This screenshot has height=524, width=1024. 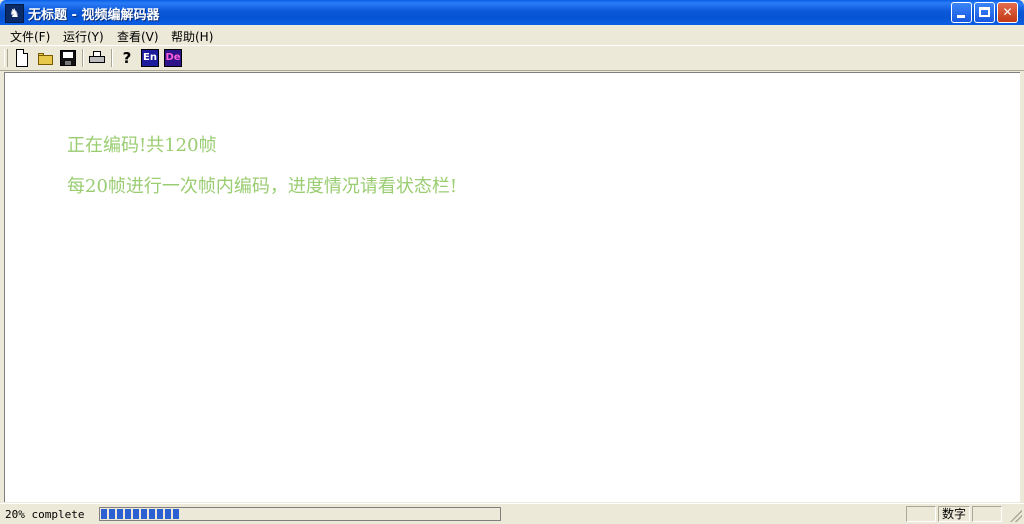 What do you see at coordinates (14, 13) in the screenshot?
I see `film-icon: ♞` at bounding box center [14, 13].